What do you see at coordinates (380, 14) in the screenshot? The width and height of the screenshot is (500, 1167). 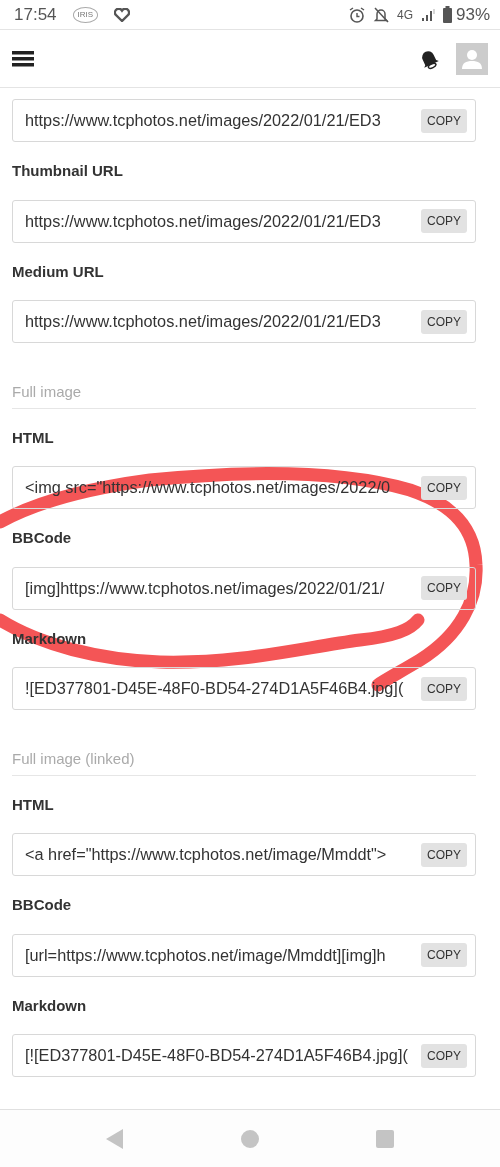 I see `bell-off-icon` at bounding box center [380, 14].